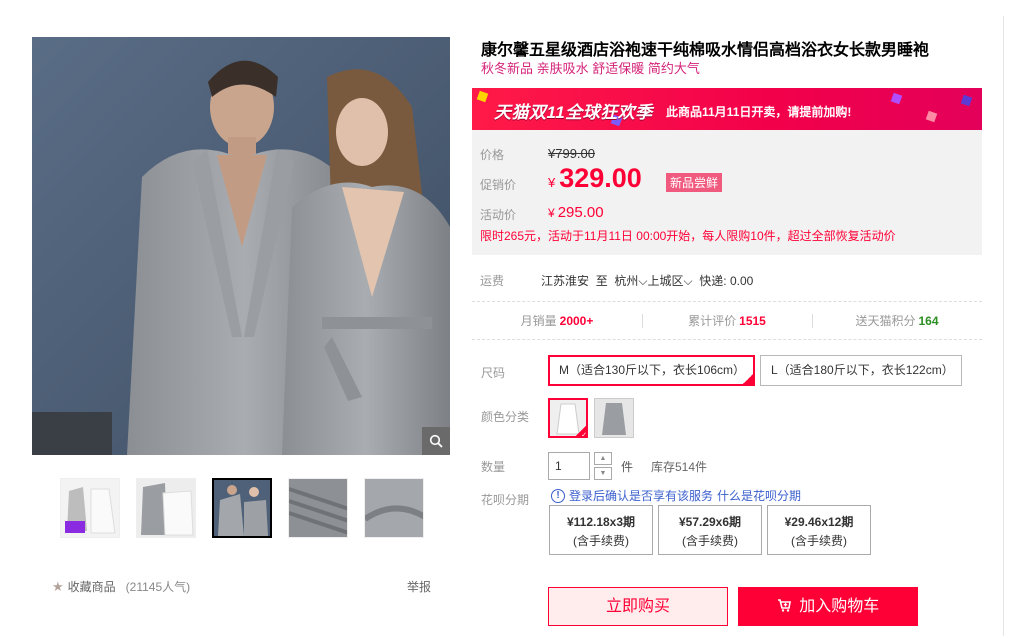 Image resolution: width=1015 pixels, height=638 pixels. Describe the element at coordinates (665, 281) in the screenshot. I see `district-name: 上城区` at that location.